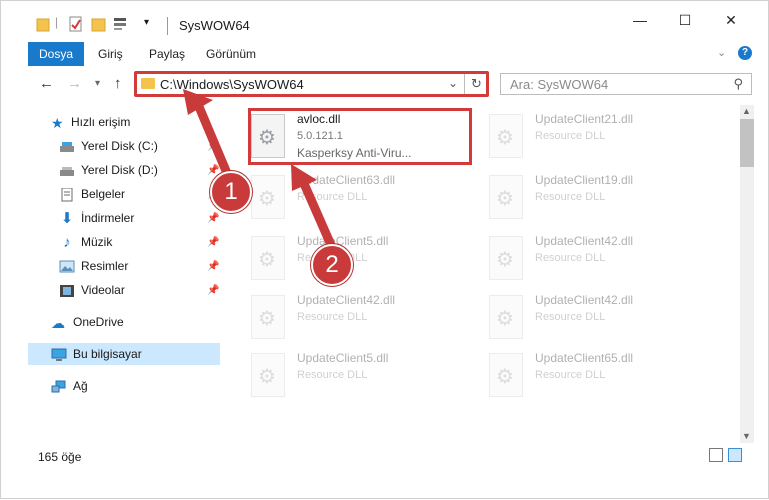 Image resolution: width=769 pixels, height=500 pixels. I want to click on arrow-1-shaft, so click(213, 140).